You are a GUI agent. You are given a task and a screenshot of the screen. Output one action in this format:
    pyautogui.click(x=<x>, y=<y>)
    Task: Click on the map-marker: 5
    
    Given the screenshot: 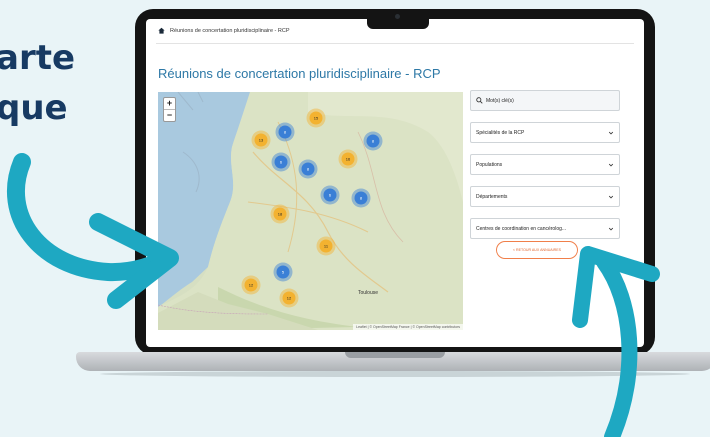 What is the action you would take?
    pyautogui.click(x=283, y=272)
    